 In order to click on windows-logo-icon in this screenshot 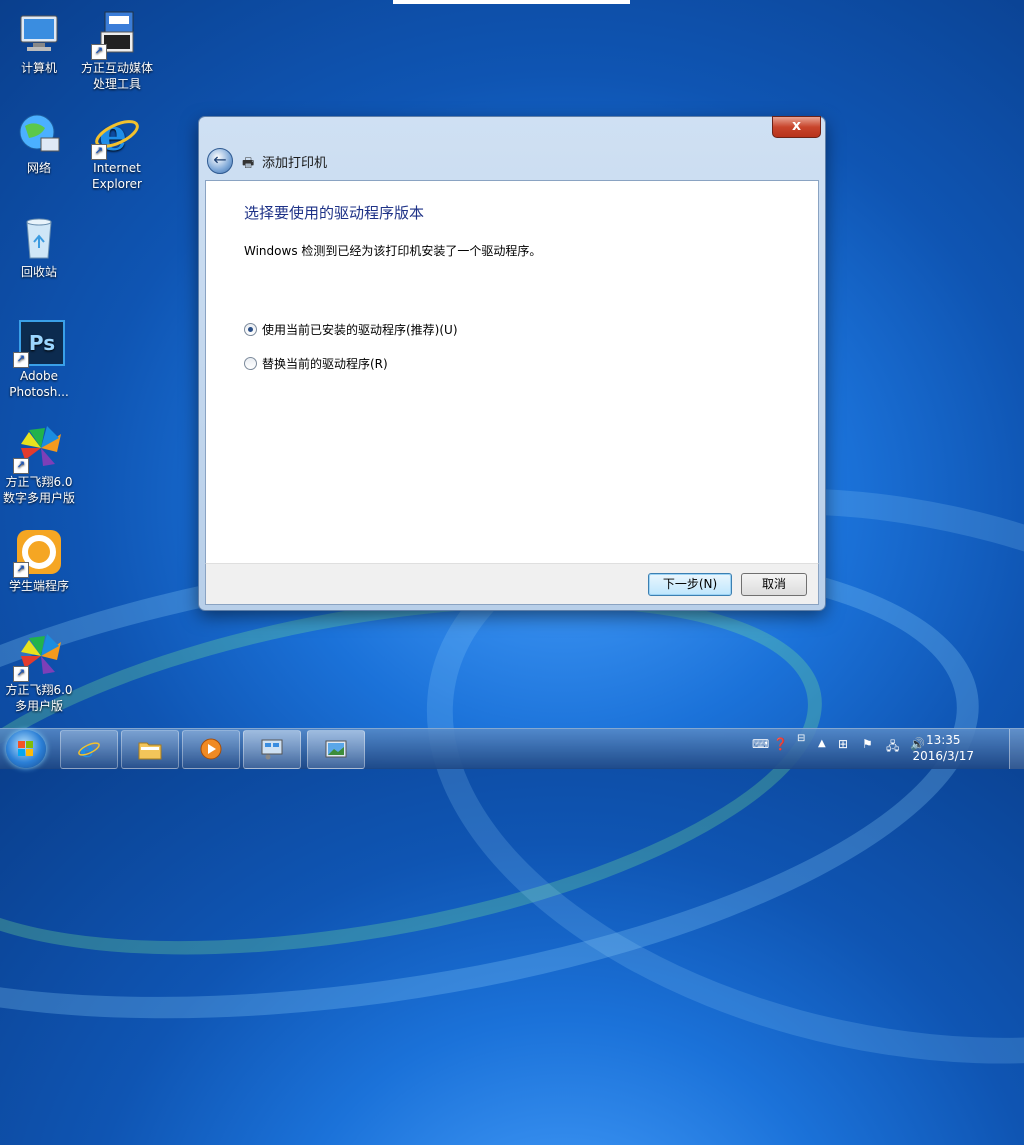, I will do `click(26, 749)`.